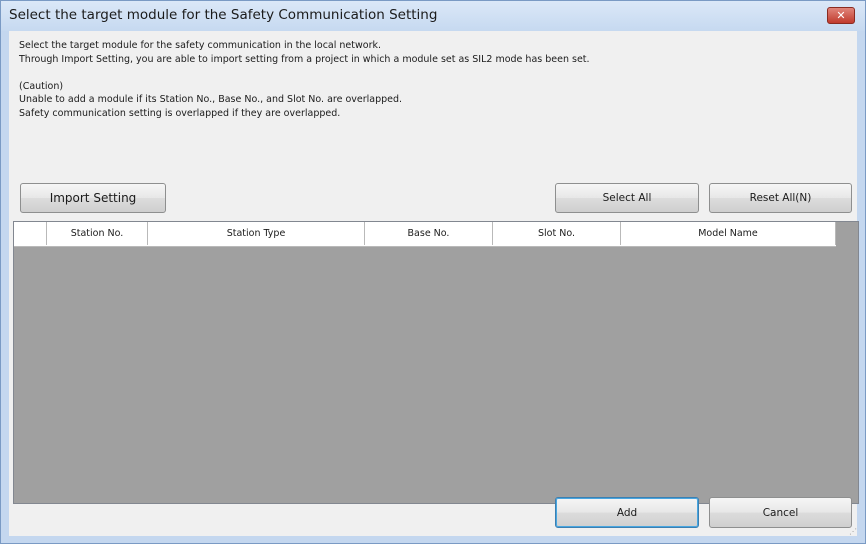  Describe the element at coordinates (433, 516) in the screenshot. I see `footer-bar: Add Cancel ⋰` at that location.